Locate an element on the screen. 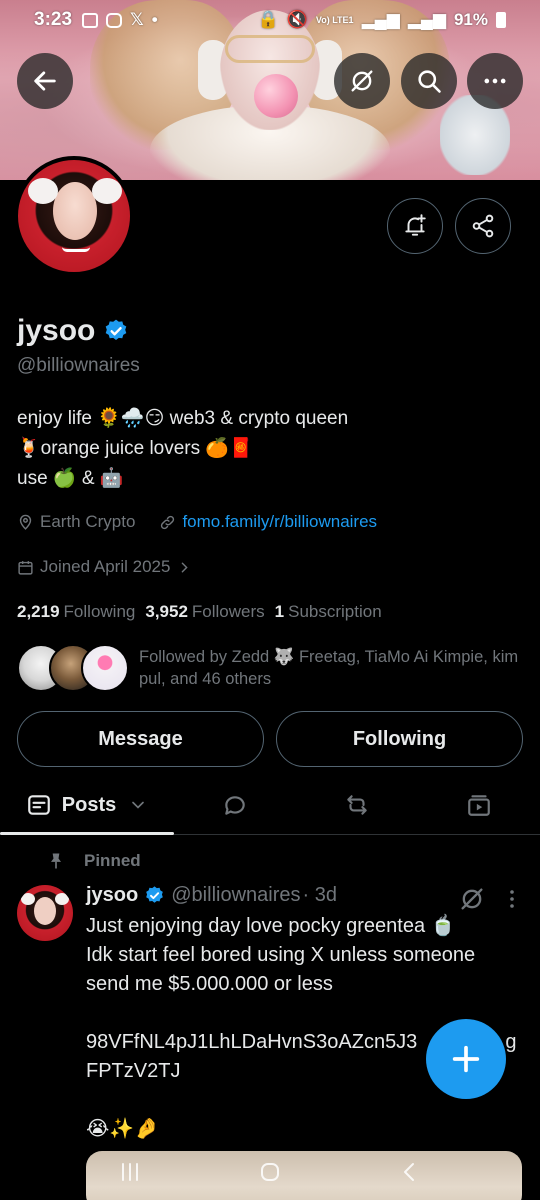  grok-button is located at coordinates (362, 81).